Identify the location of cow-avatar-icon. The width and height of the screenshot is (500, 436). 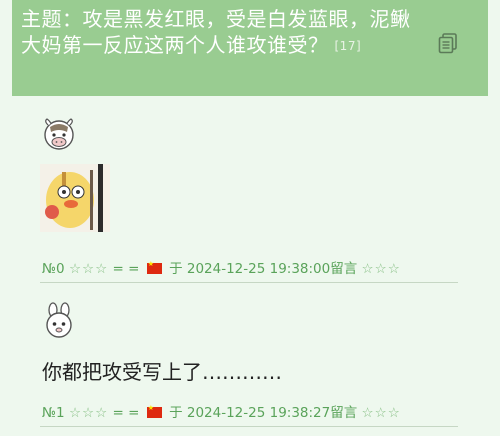
(59, 134).